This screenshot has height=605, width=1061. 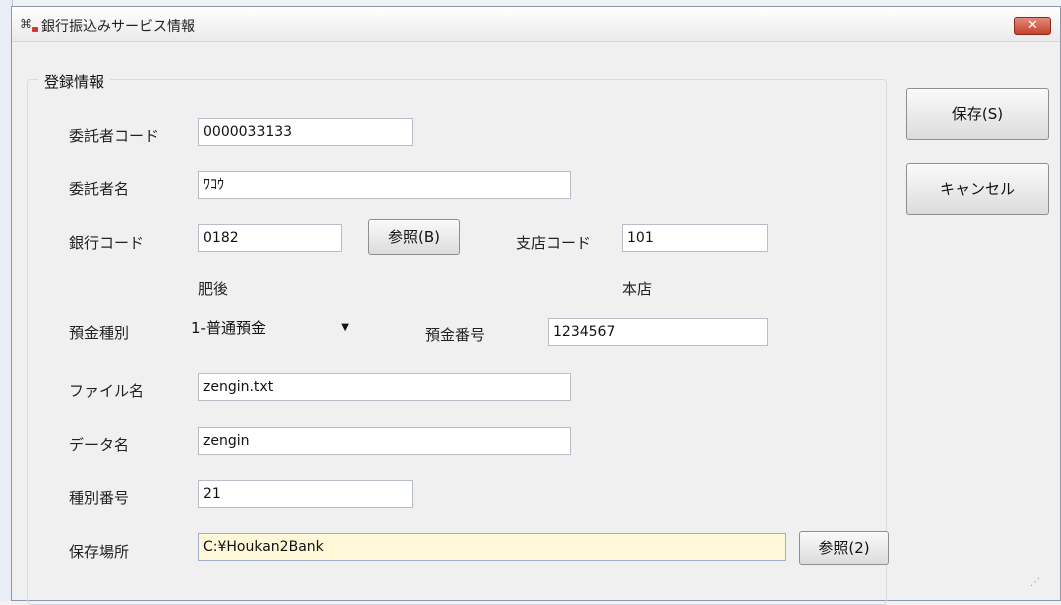 I want to click on resize-grip-icon: ⋰, so click(x=1038, y=585).